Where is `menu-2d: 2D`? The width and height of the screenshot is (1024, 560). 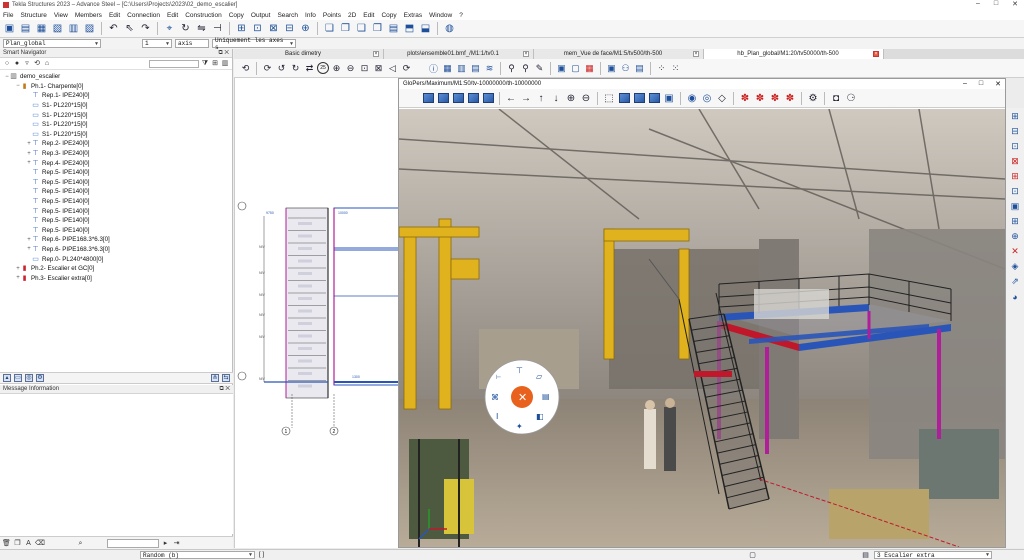
menu-2d: 2D is located at coordinates (352, 15).